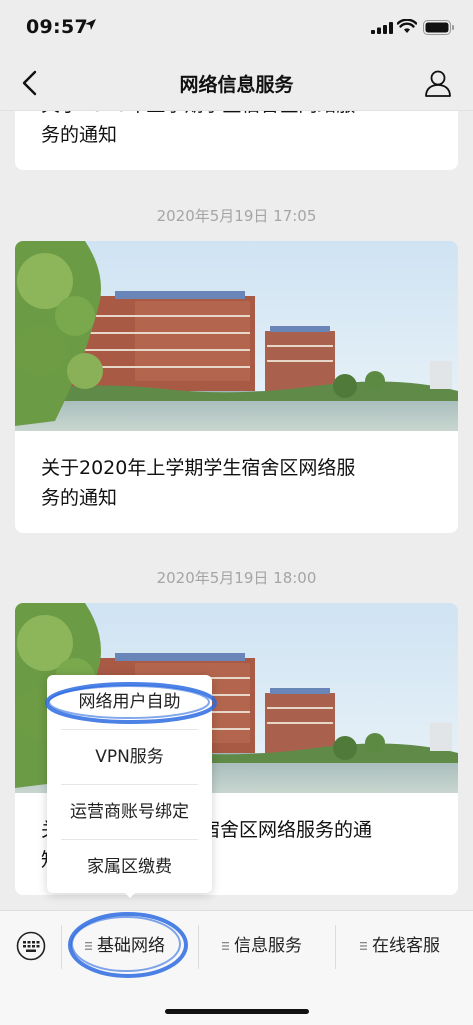 The width and height of the screenshot is (473, 1025). I want to click on submenu-item-carrier-binding: 运营商账号绑定, so click(129, 812).